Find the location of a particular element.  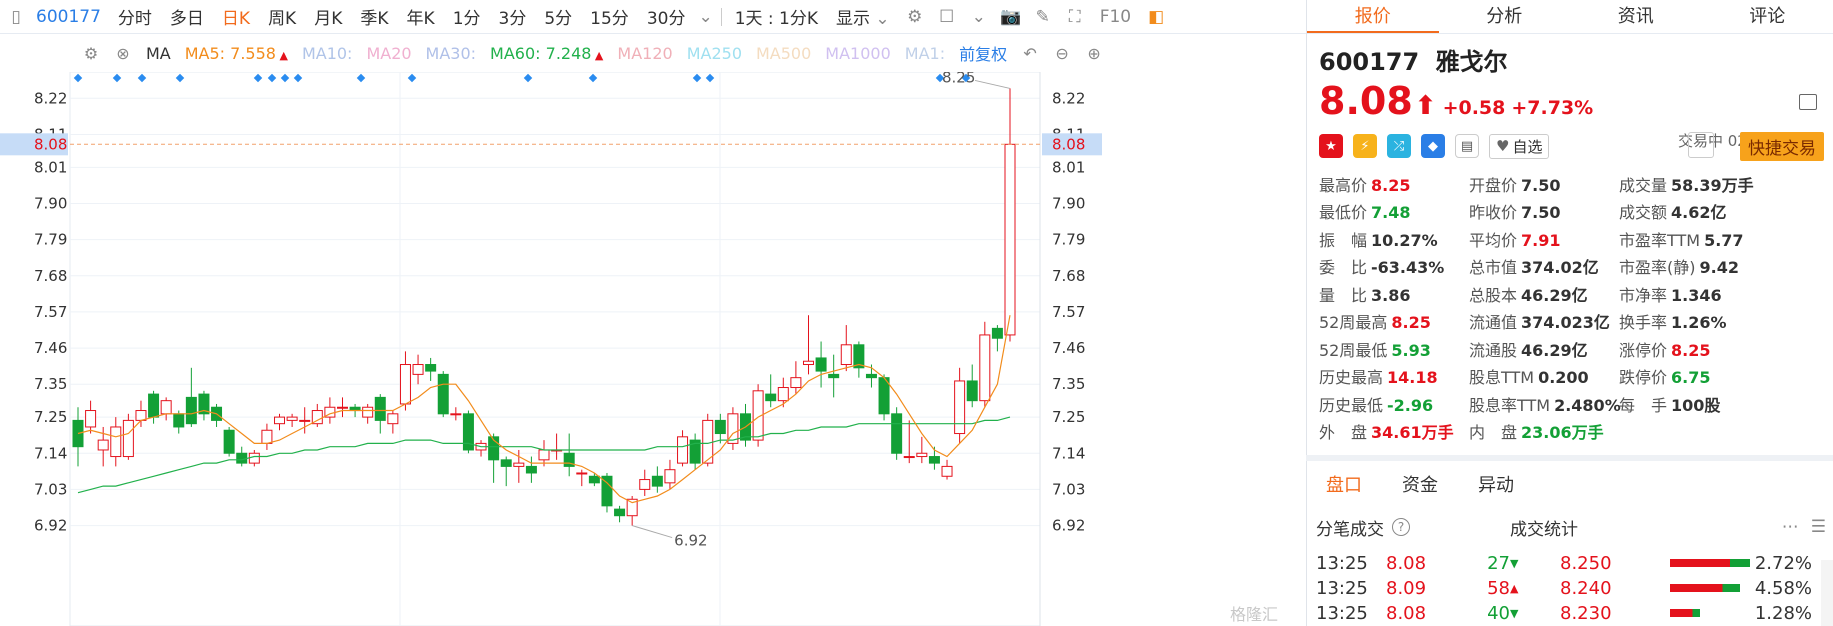

period-tab: 15分 is located at coordinates (609, 16).